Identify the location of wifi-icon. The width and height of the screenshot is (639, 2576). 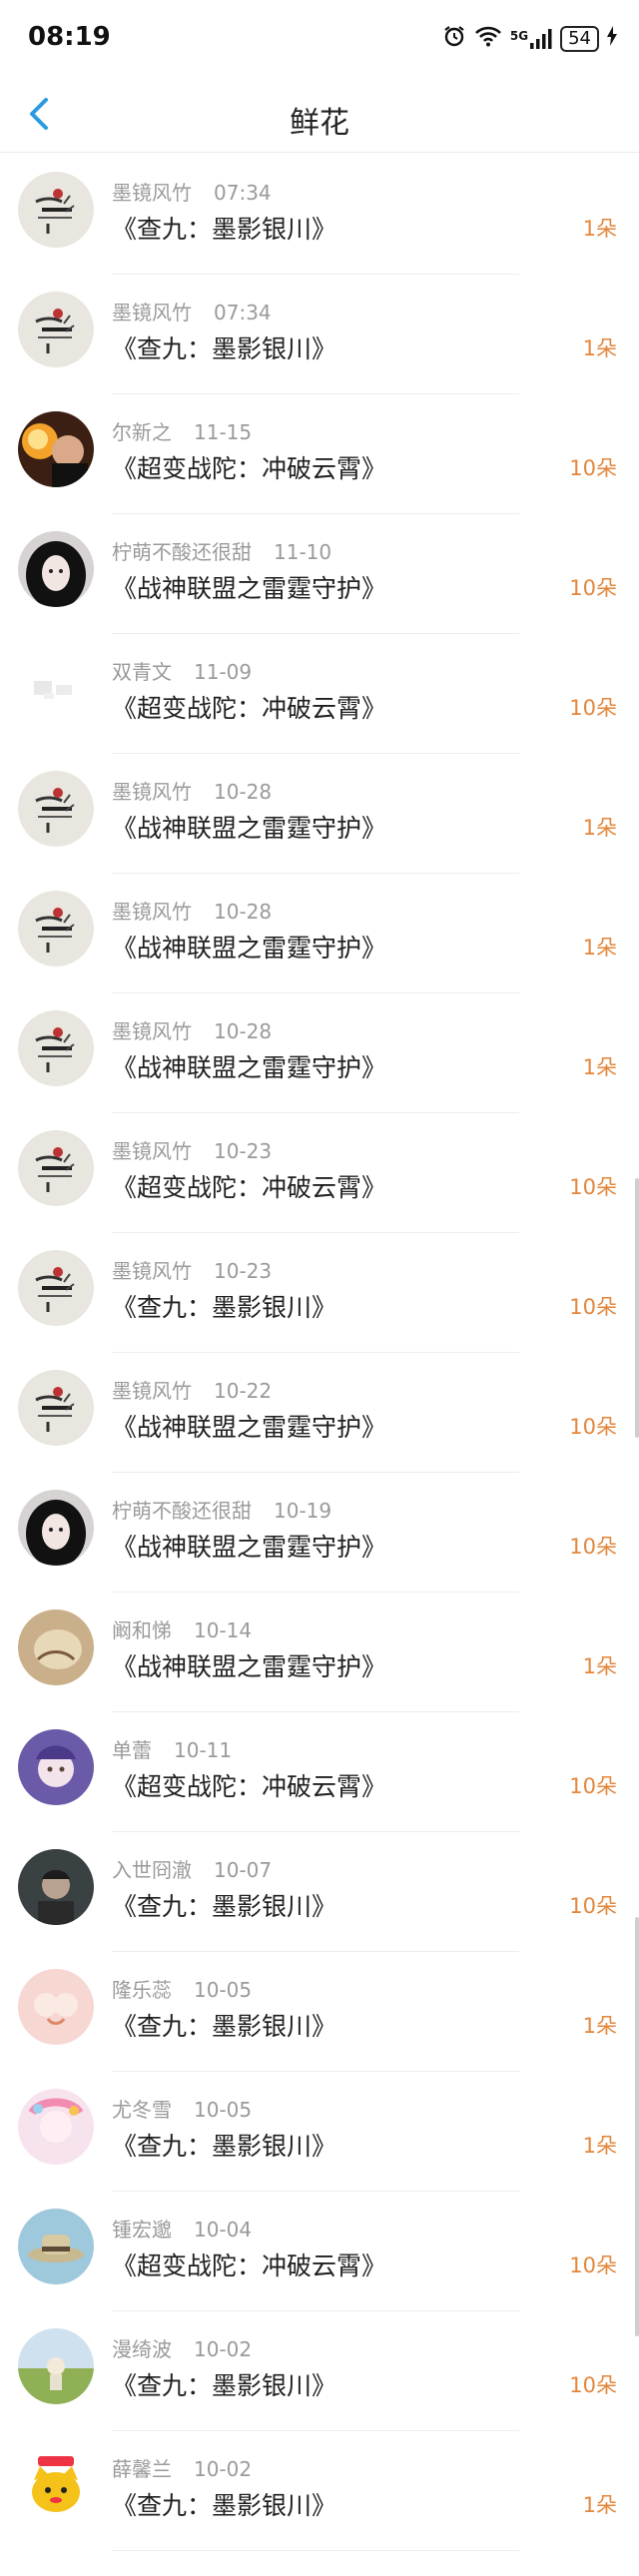
(488, 38).